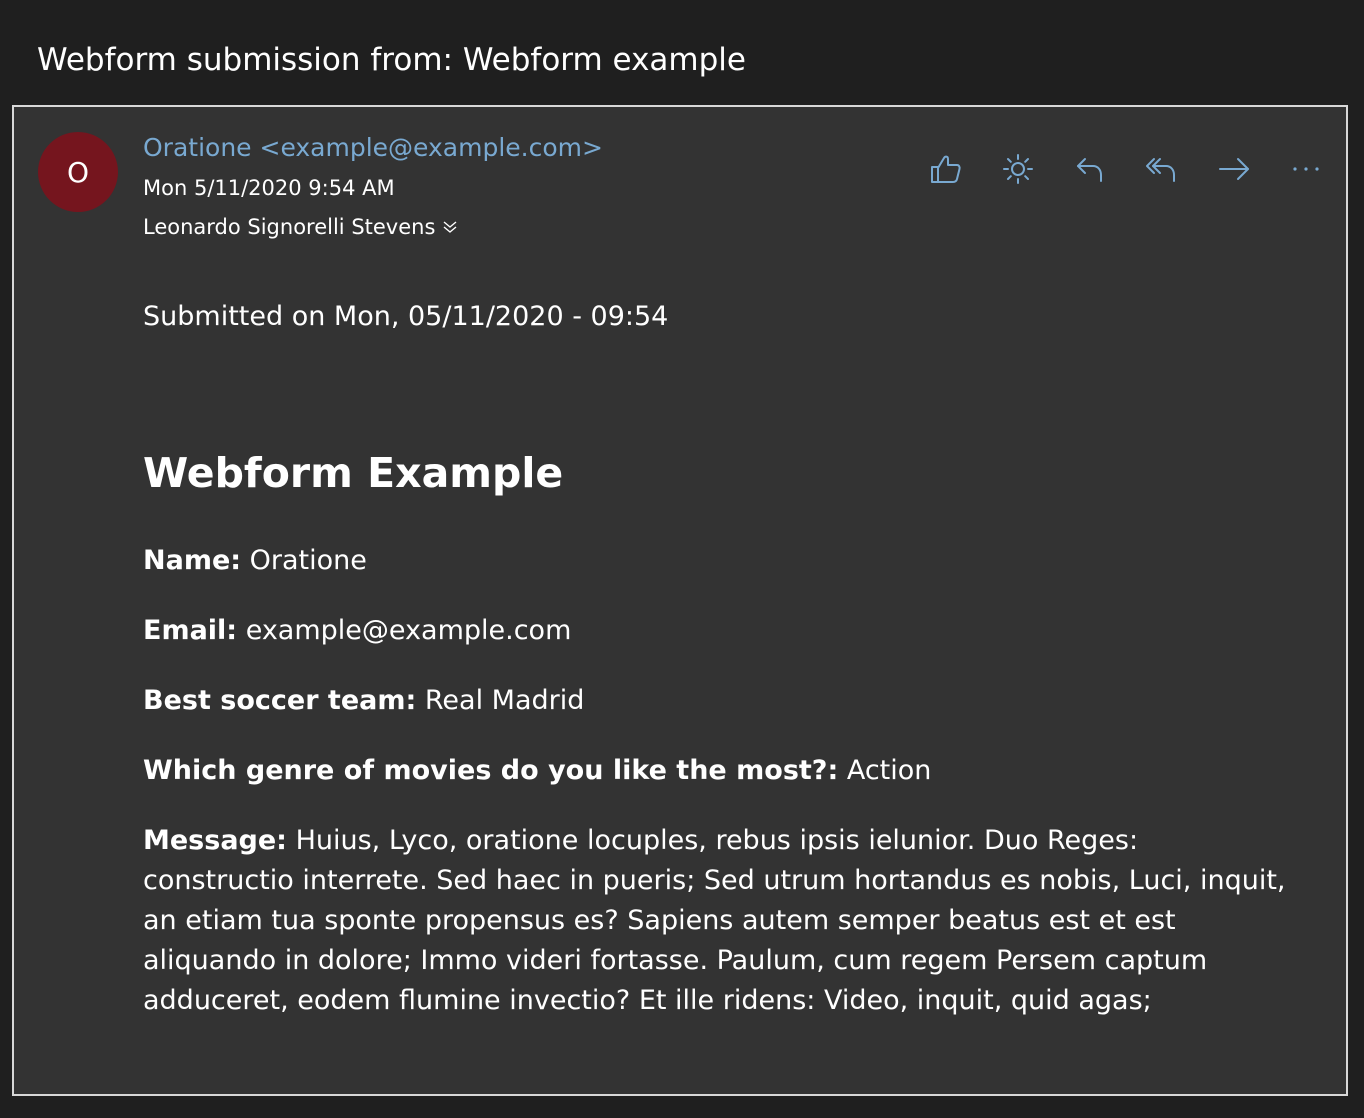 Image resolution: width=1364 pixels, height=1118 pixels. I want to click on like-button, so click(946, 171).